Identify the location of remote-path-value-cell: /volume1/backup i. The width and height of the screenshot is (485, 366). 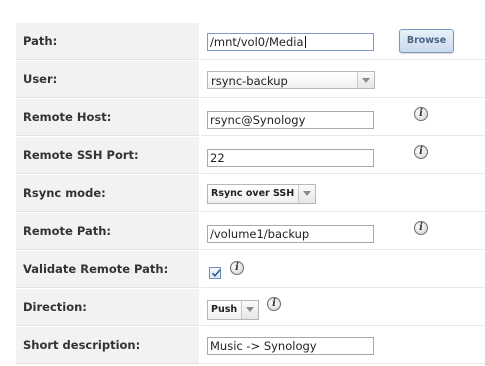
(343, 231).